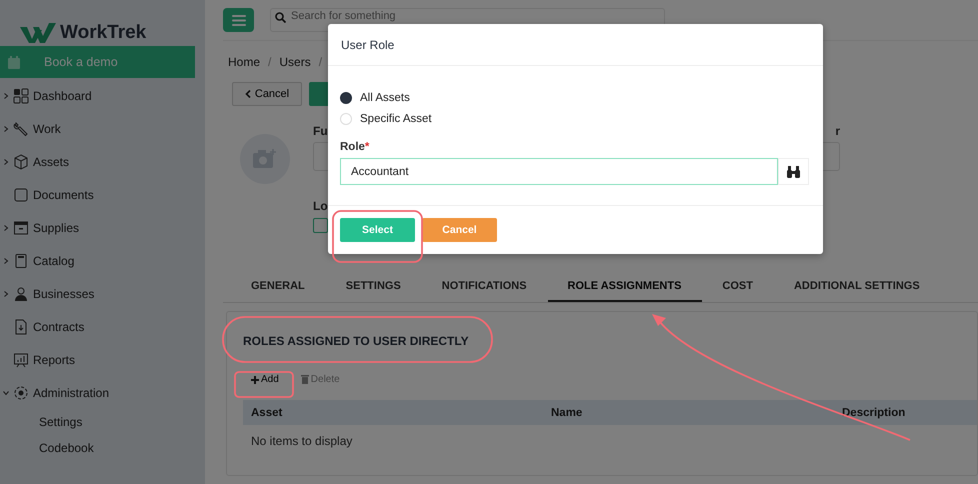  Describe the element at coordinates (247, 94) in the screenshot. I see `chevron-left-icon` at that location.